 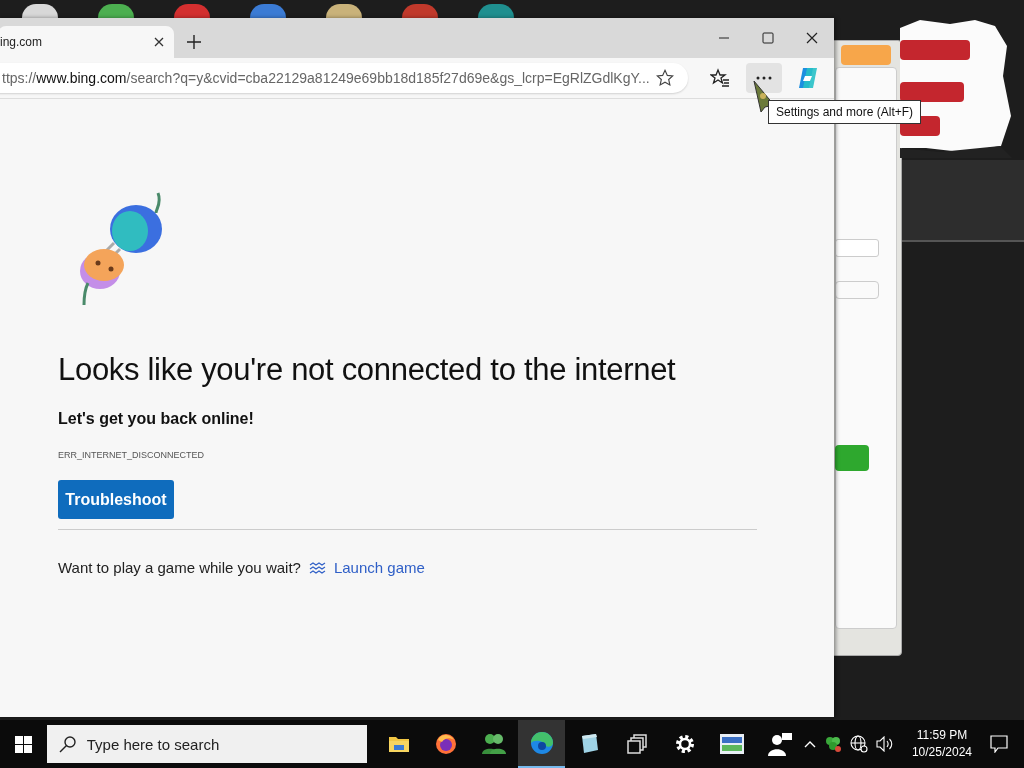 What do you see at coordinates (884, 744) in the screenshot?
I see `speaker-icon` at bounding box center [884, 744].